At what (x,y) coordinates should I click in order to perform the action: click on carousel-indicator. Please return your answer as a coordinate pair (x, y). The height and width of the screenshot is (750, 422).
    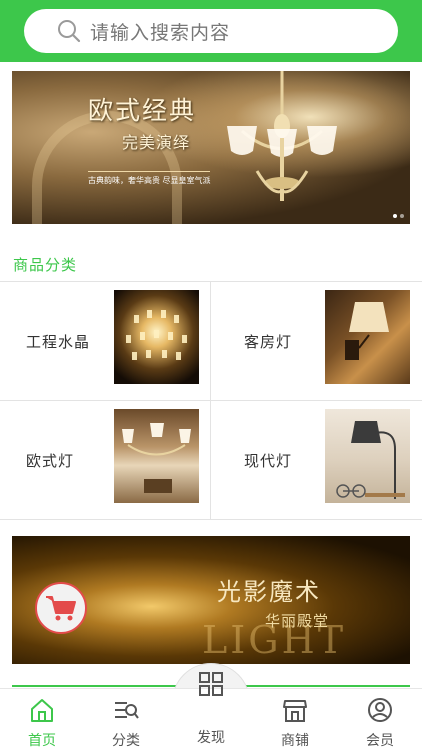
    Looking at the image, I should click on (398, 216).